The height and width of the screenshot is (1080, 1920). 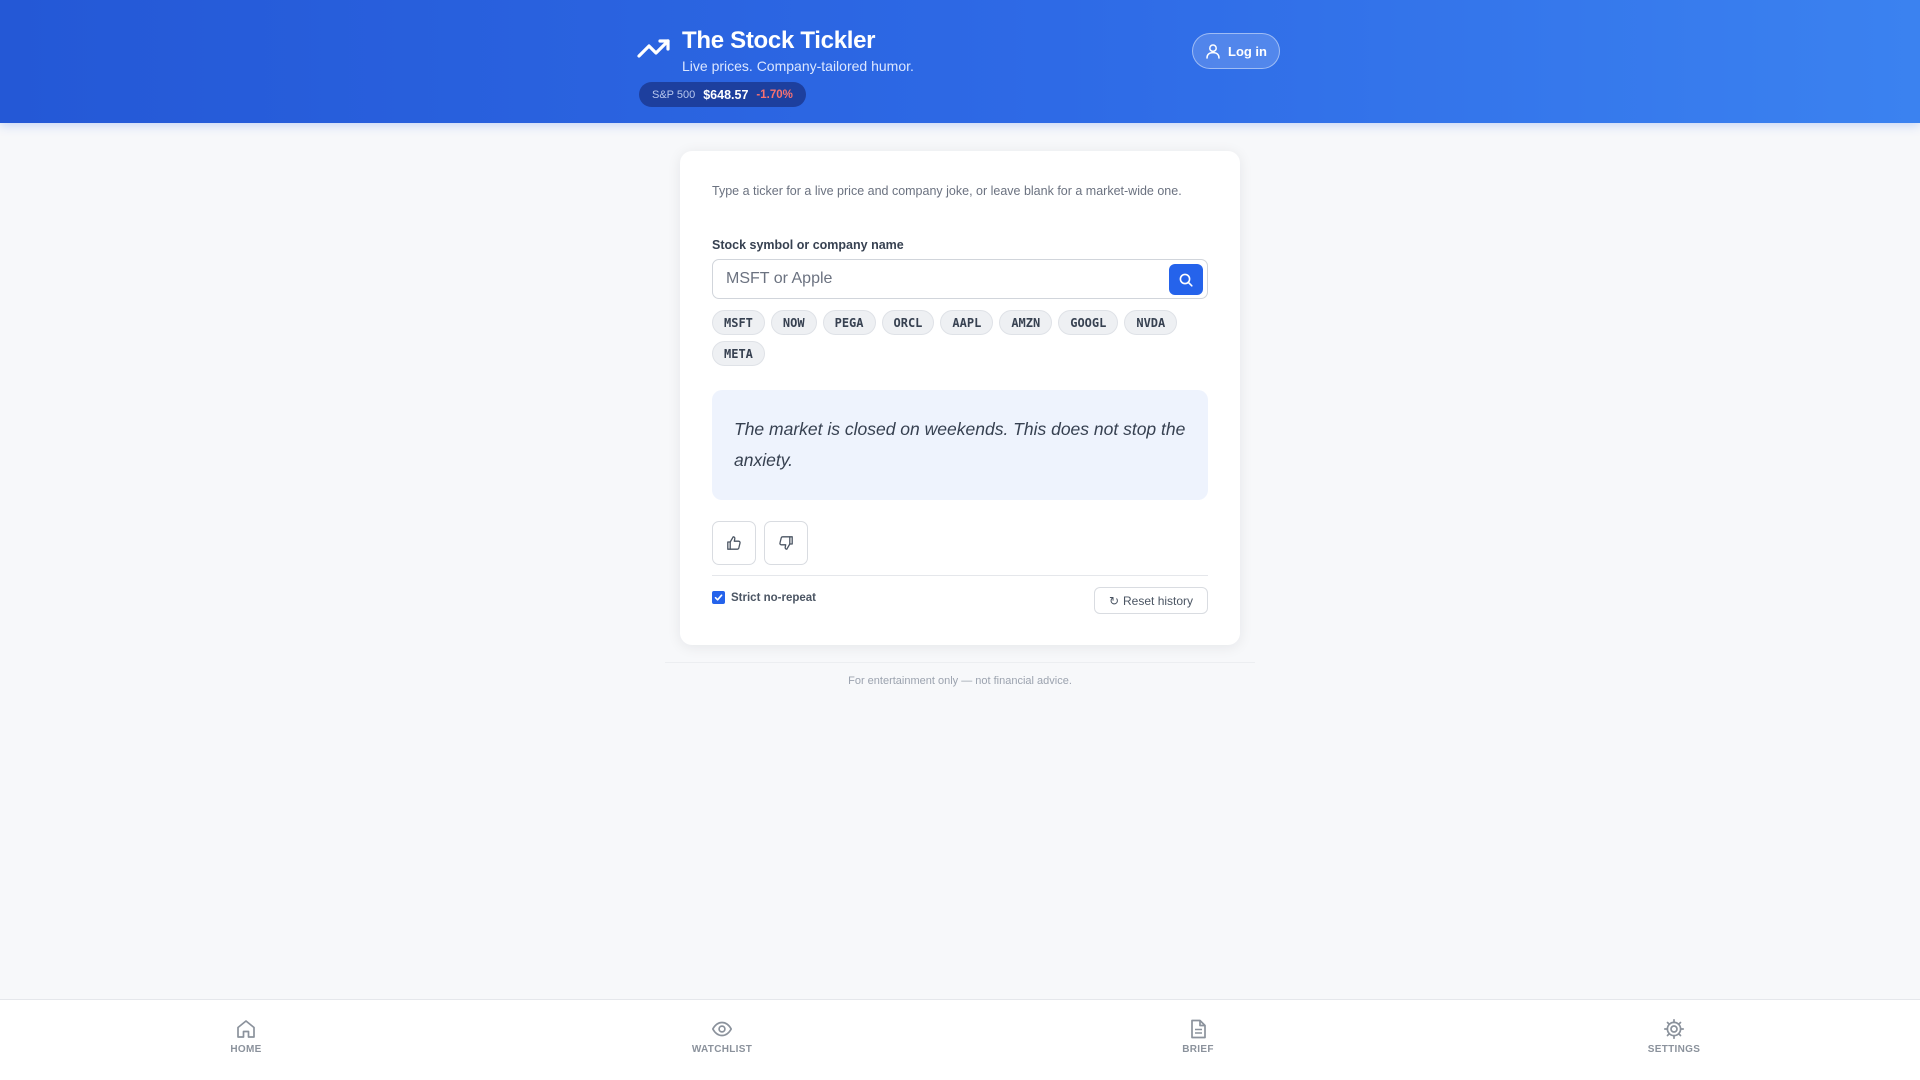 What do you see at coordinates (779, 40) in the screenshot?
I see `app-title: The Stock Tickler` at bounding box center [779, 40].